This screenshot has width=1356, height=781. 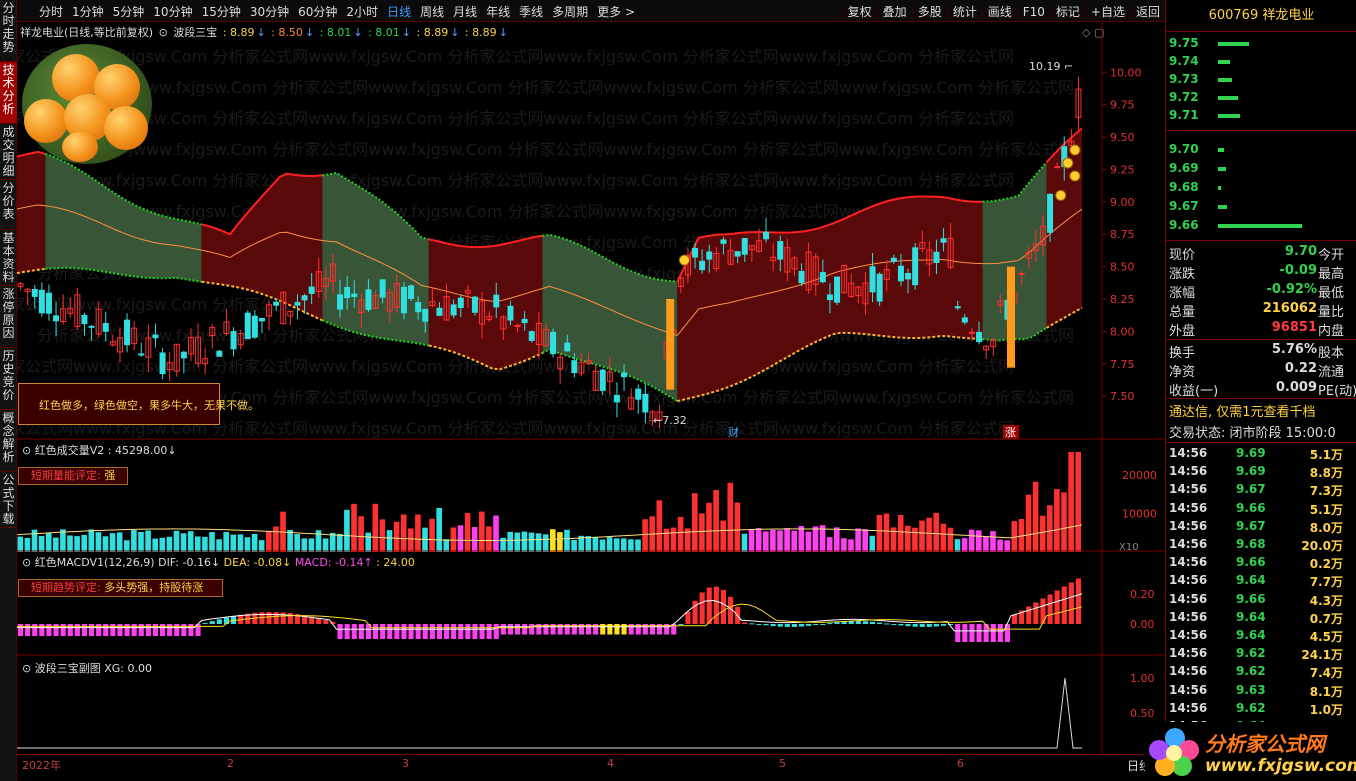 I want to click on logo-url: www.fxjgsw.com, so click(x=1280, y=766).